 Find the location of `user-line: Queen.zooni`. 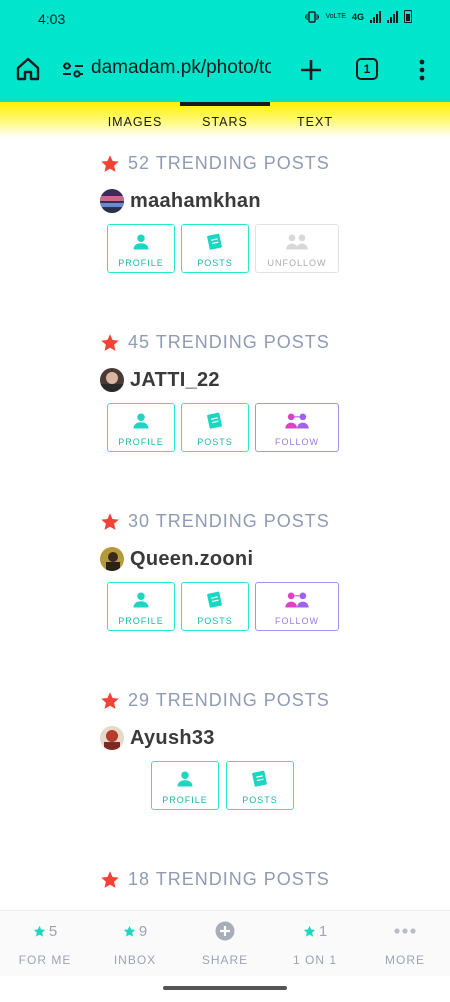

user-line: Queen.zooni is located at coordinates (176, 559).